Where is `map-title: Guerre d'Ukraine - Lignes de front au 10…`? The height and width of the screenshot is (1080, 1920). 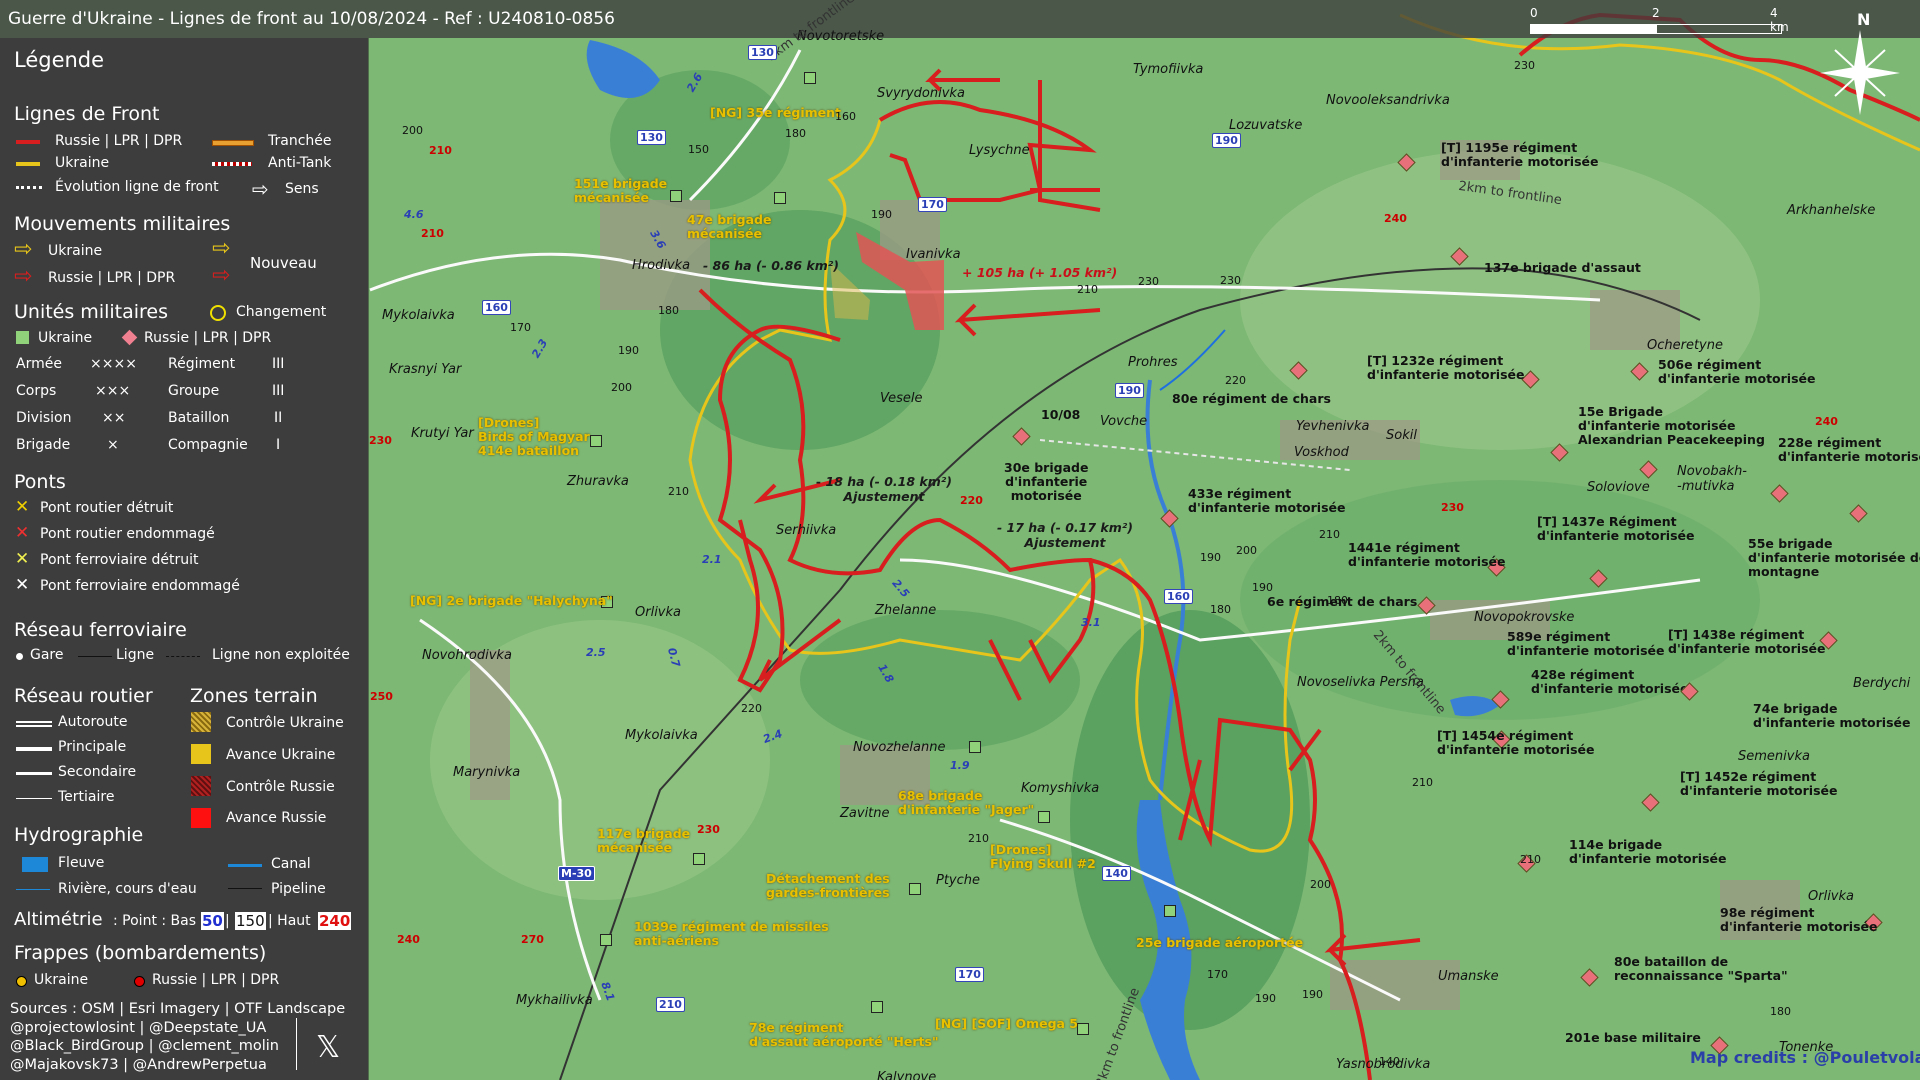
map-title: Guerre d'Ukraine - Lignes de front au 10… is located at coordinates (311, 19).